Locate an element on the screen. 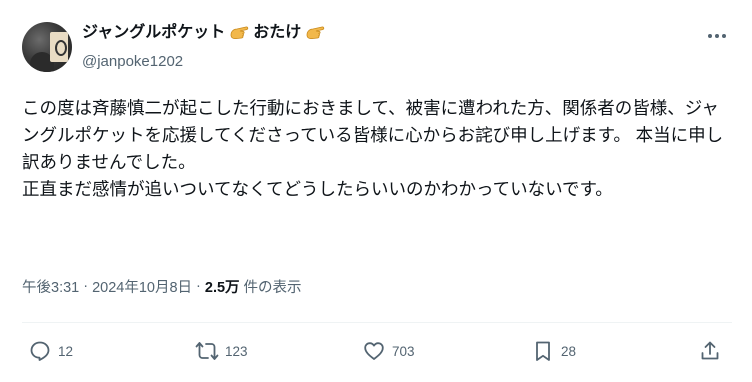  bookmark-button: 28 is located at coordinates (553, 351).